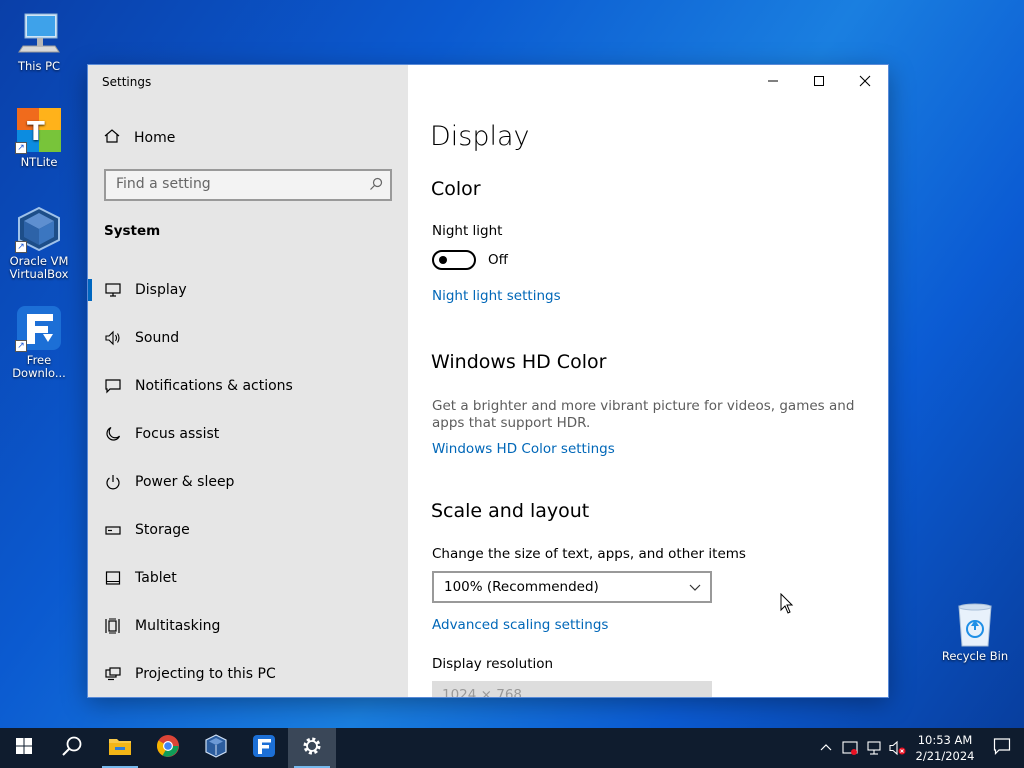 The image size is (1024, 768). What do you see at coordinates (482, 692) in the screenshot?
I see `resolution-dropdown-value: 1024 × 768` at bounding box center [482, 692].